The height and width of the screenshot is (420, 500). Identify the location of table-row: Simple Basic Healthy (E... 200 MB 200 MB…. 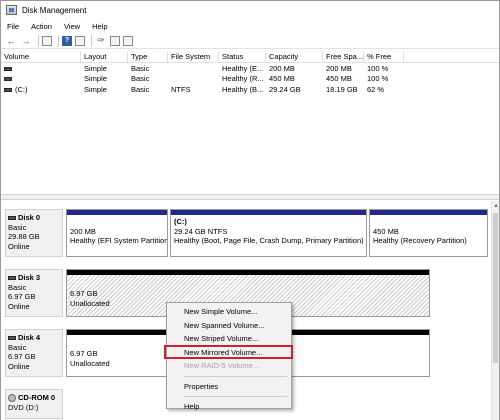
(250, 68).